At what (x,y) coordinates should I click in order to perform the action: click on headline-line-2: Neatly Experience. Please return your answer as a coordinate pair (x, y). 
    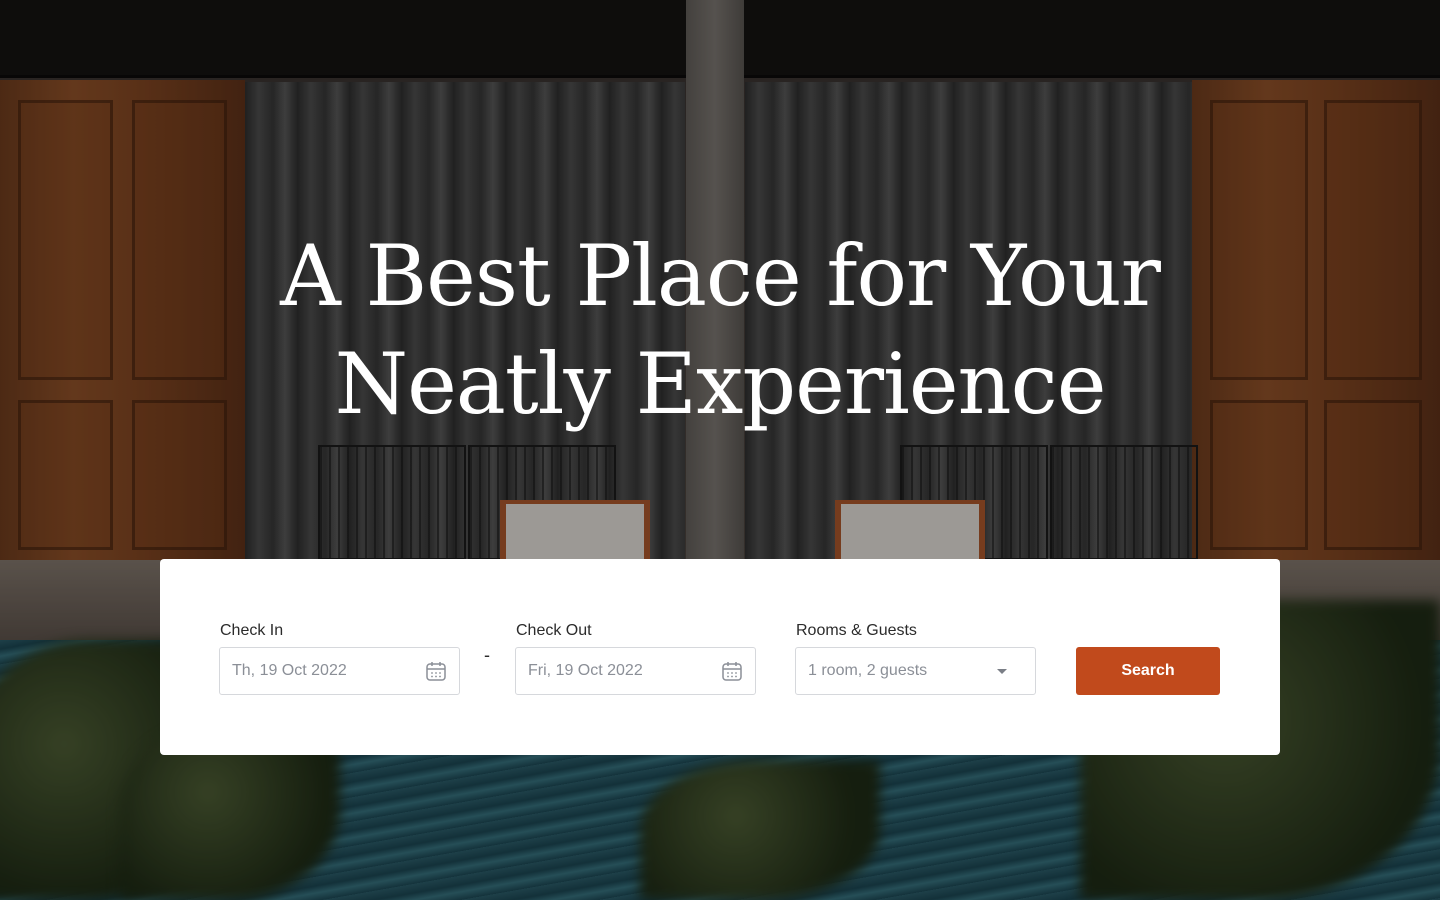
    Looking at the image, I should click on (720, 384).